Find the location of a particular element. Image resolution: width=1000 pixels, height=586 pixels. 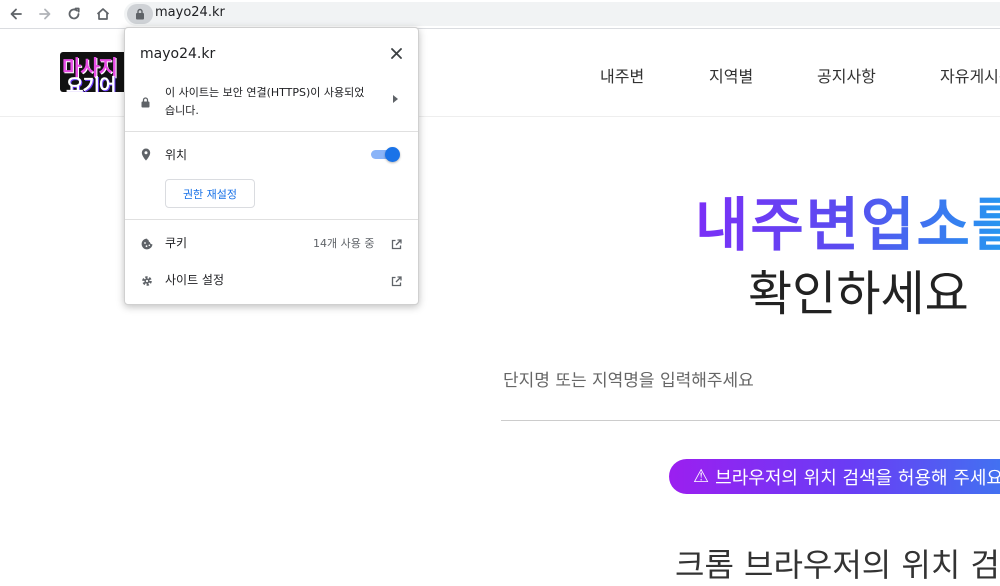

hero-title: 내주변업소를 is located at coordinates (847, 220).